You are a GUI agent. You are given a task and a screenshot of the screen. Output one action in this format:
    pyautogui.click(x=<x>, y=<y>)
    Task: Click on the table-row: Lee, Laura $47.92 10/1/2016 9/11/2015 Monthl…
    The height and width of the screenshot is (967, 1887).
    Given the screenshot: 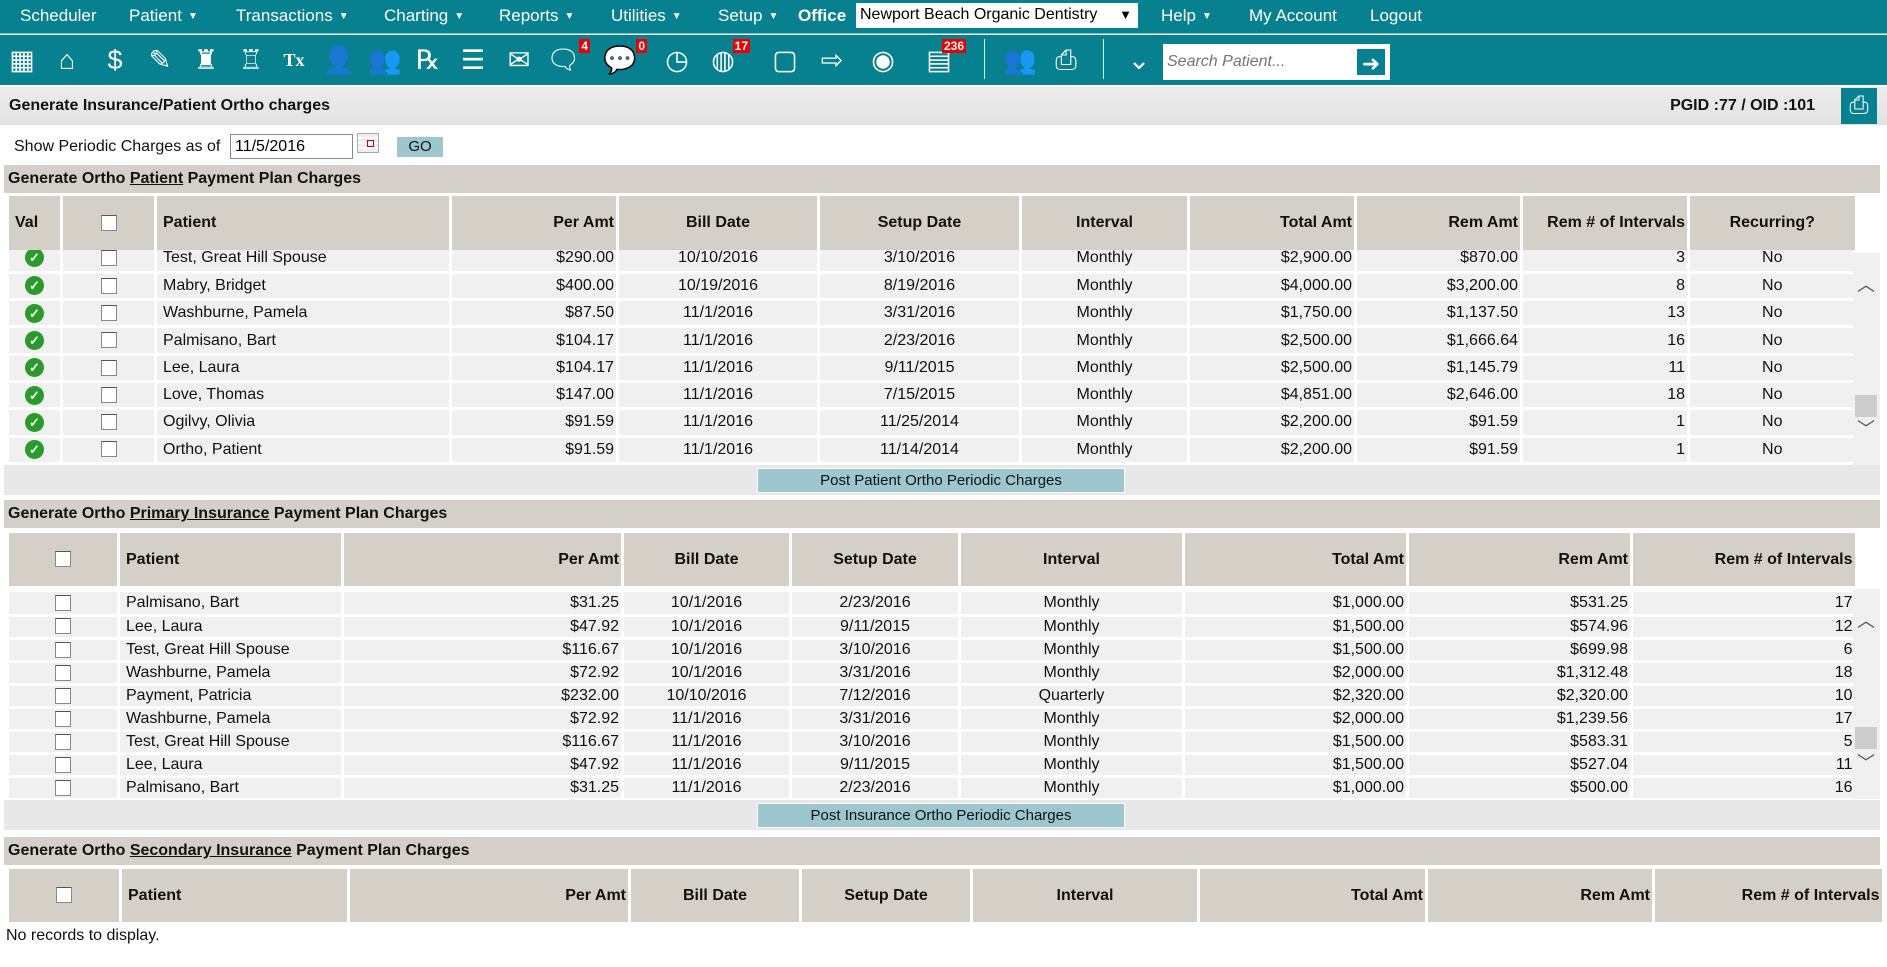 What is the action you would take?
    pyautogui.click(x=929, y=627)
    